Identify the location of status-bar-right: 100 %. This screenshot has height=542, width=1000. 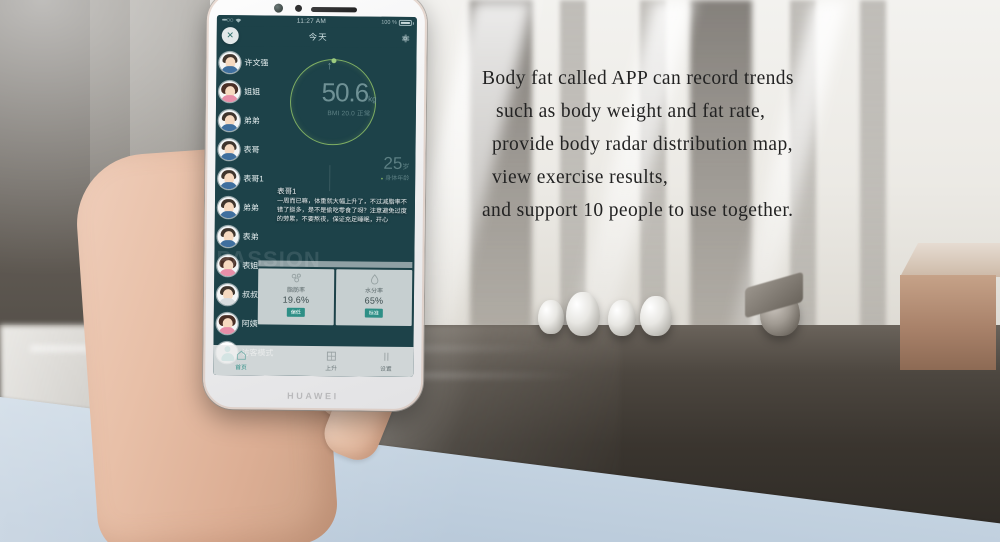
(396, 22).